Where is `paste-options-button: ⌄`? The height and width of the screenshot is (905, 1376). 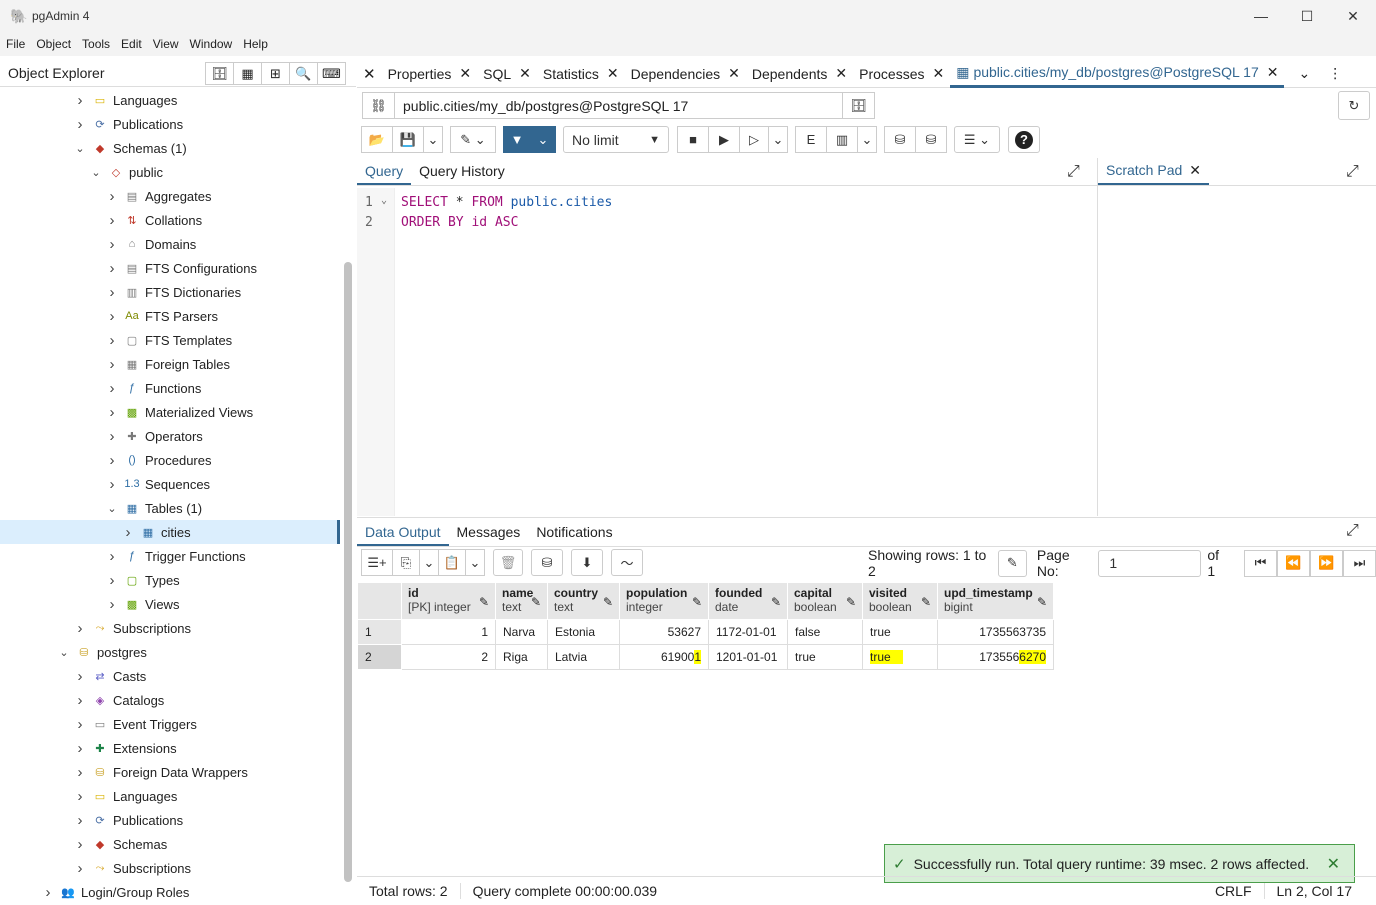
paste-options-button: ⌄ is located at coordinates (475, 562).